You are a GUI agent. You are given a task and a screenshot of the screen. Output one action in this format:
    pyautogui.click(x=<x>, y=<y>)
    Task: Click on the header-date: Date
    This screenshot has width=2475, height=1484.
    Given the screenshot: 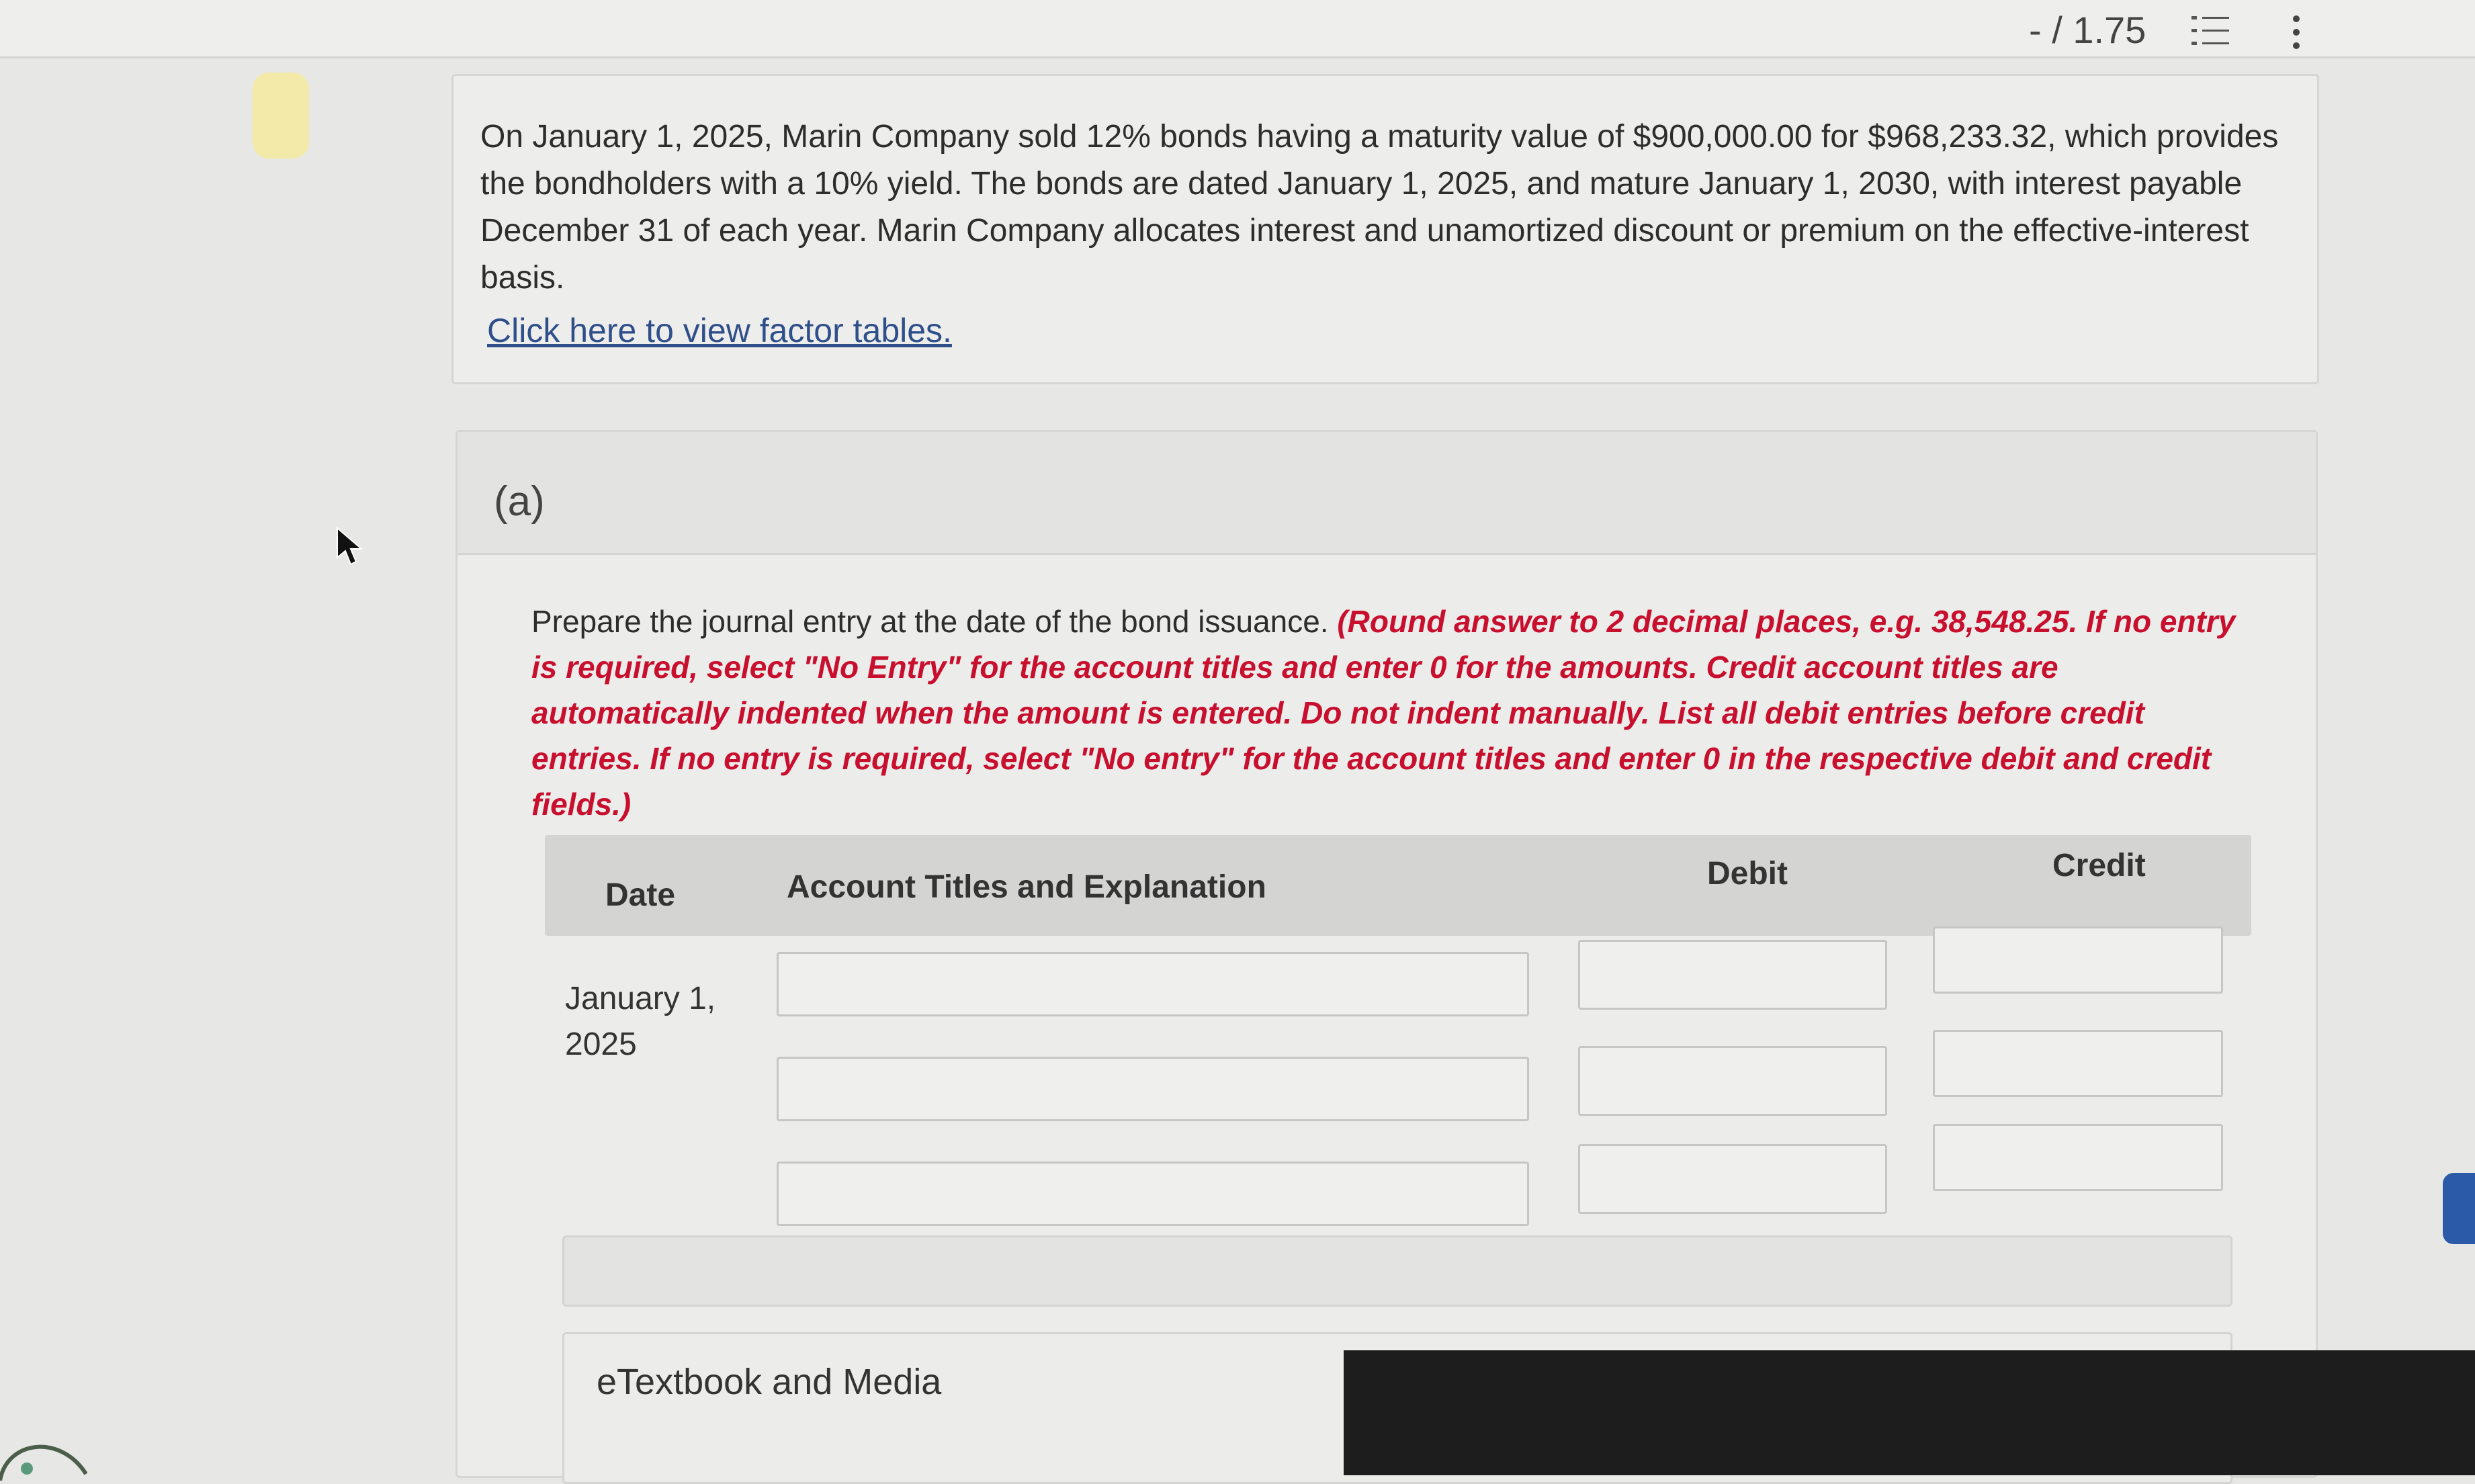 What is the action you would take?
    pyautogui.click(x=640, y=895)
    